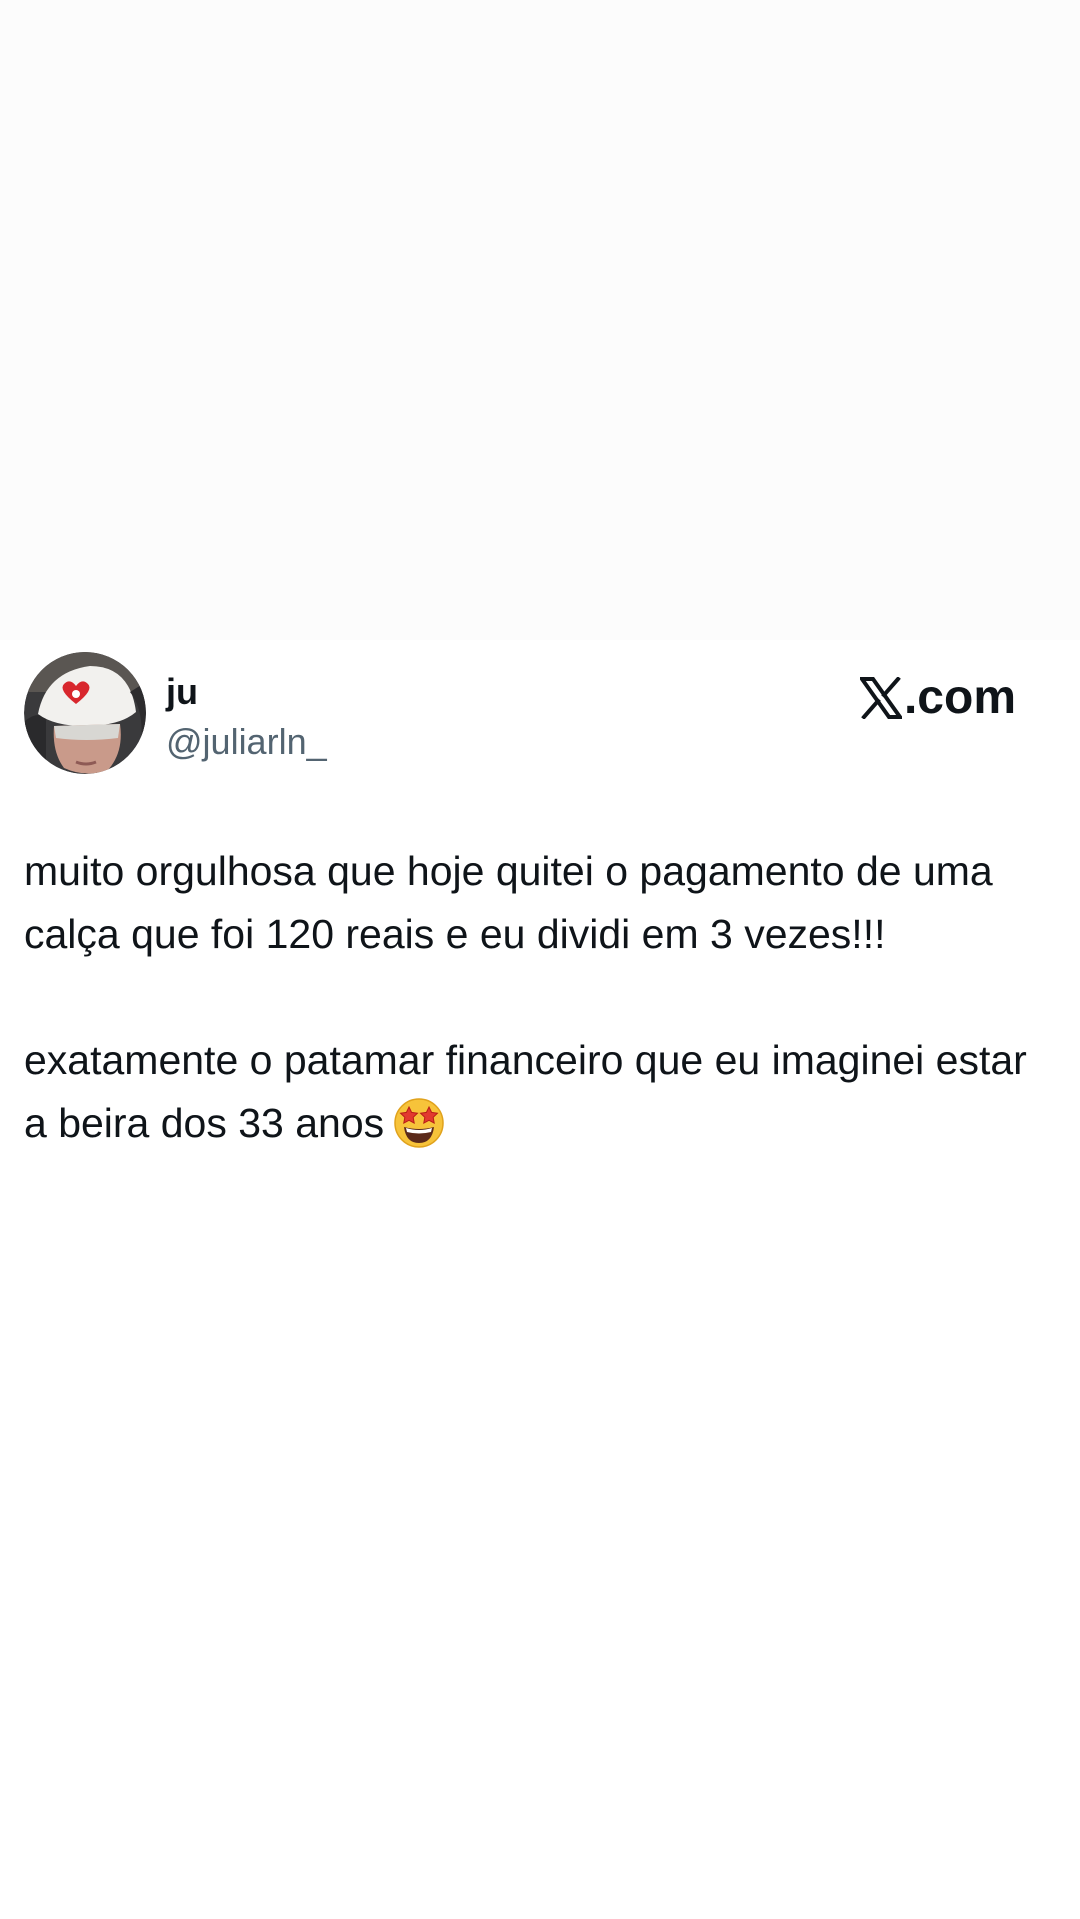  I want to click on display-name: ju, so click(182, 692).